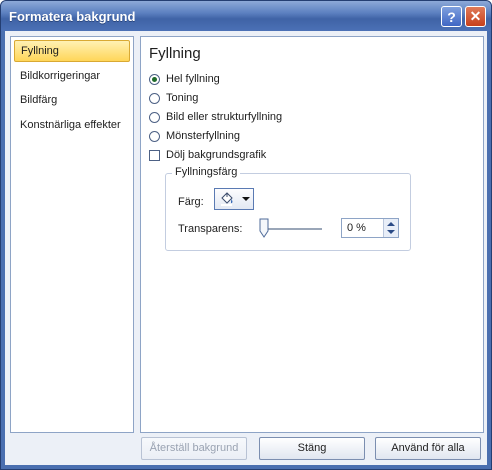 This screenshot has width=492, height=470. I want to click on checkbox-icon, so click(154, 155).